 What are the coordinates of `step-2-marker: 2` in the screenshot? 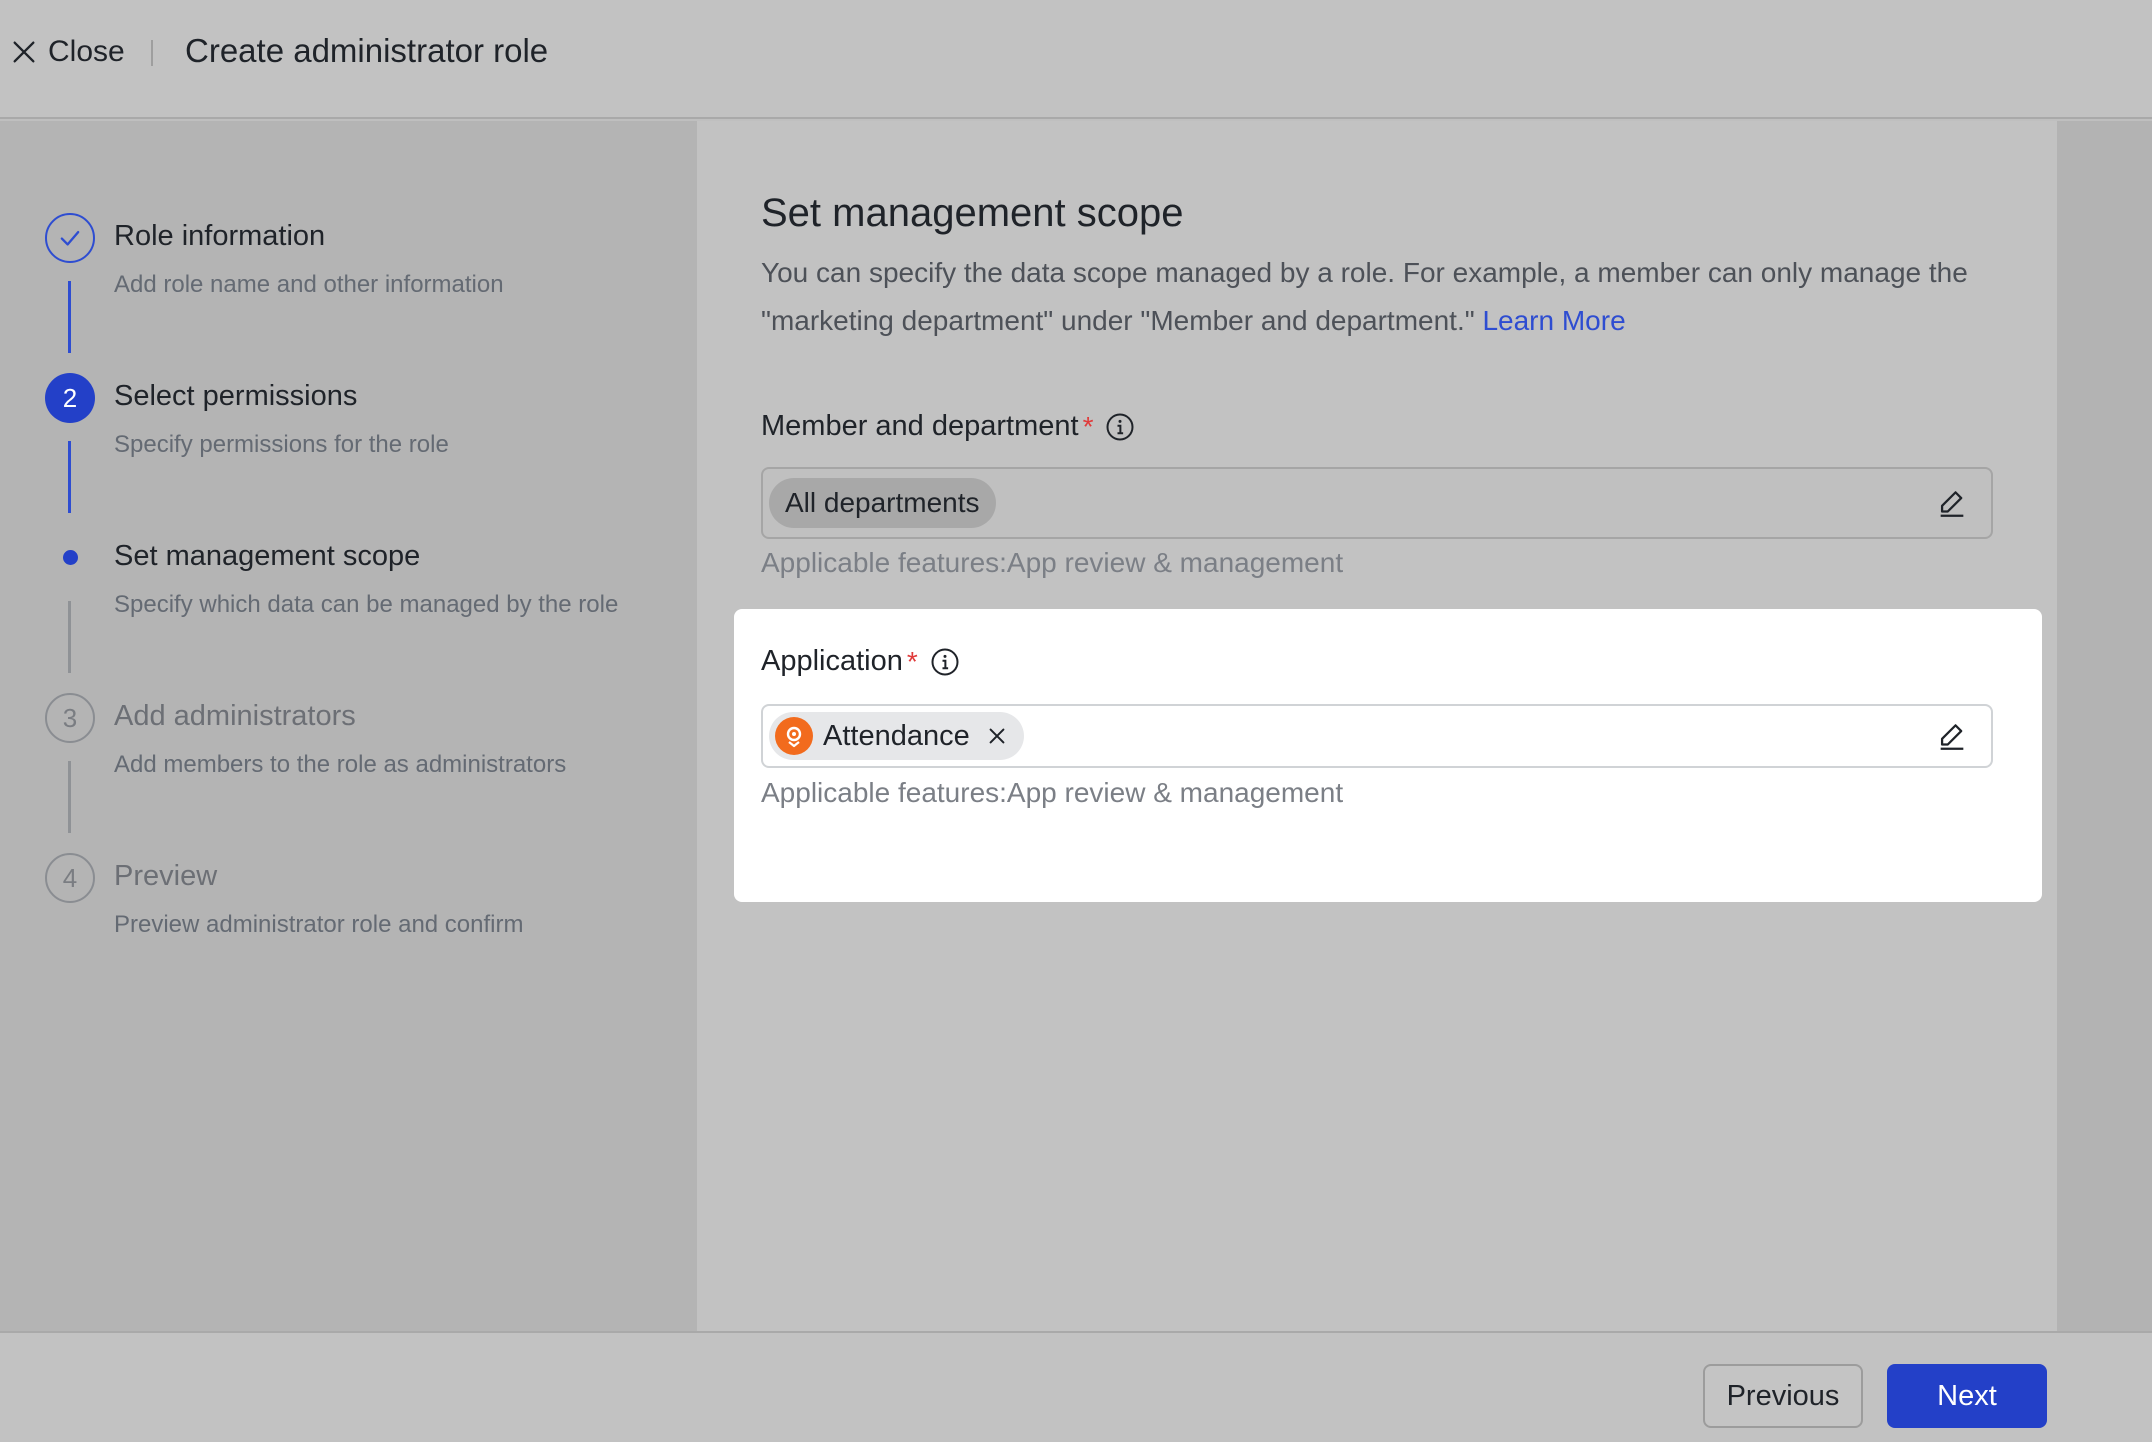 It's located at (70, 398).